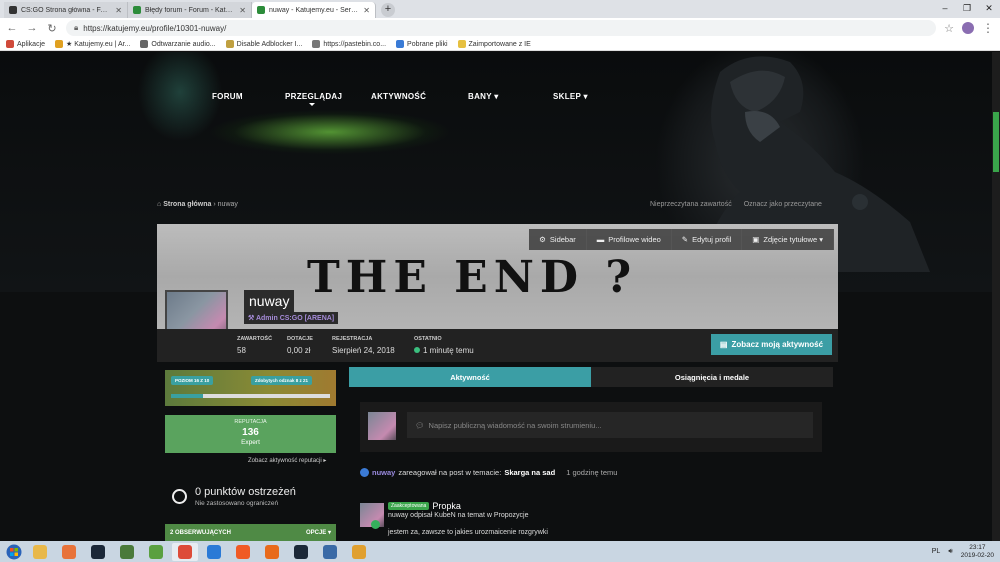 The width and height of the screenshot is (1000, 562). Describe the element at coordinates (723, 344) in the screenshot. I see `activity-icon: ▤` at that location.